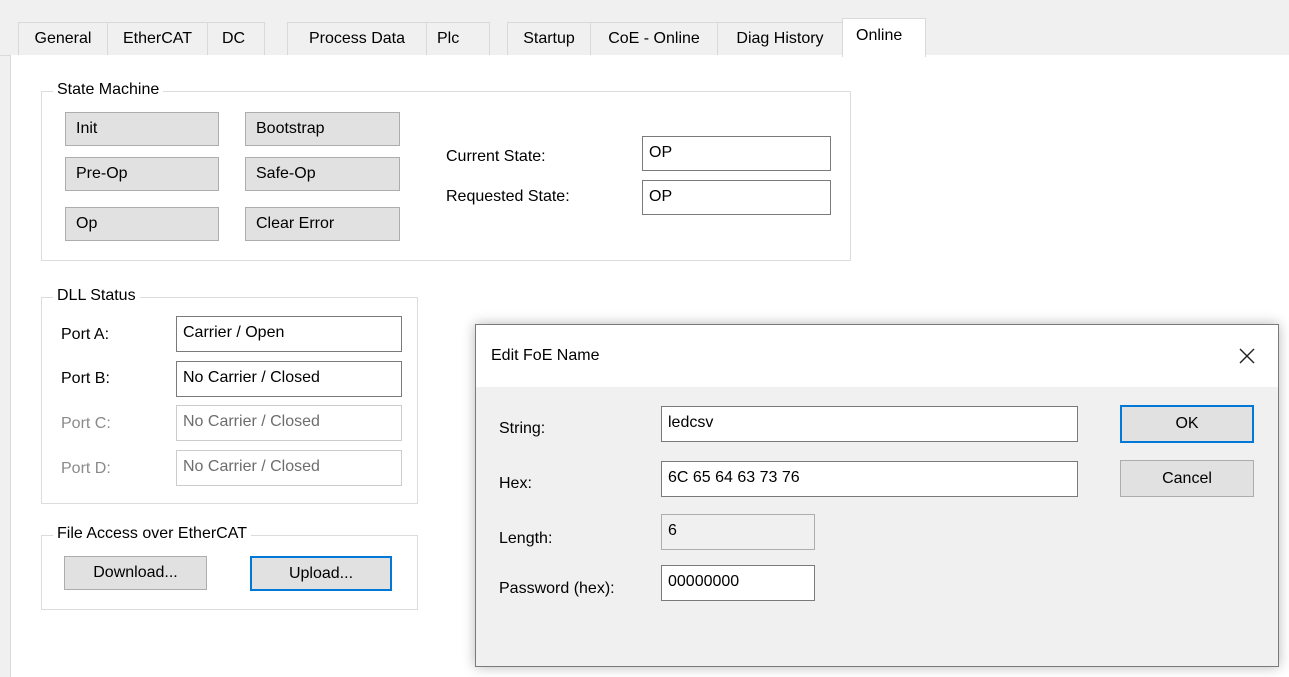 This screenshot has width=1289, height=677. I want to click on tab-ethercat: EtherCAT, so click(157, 38).